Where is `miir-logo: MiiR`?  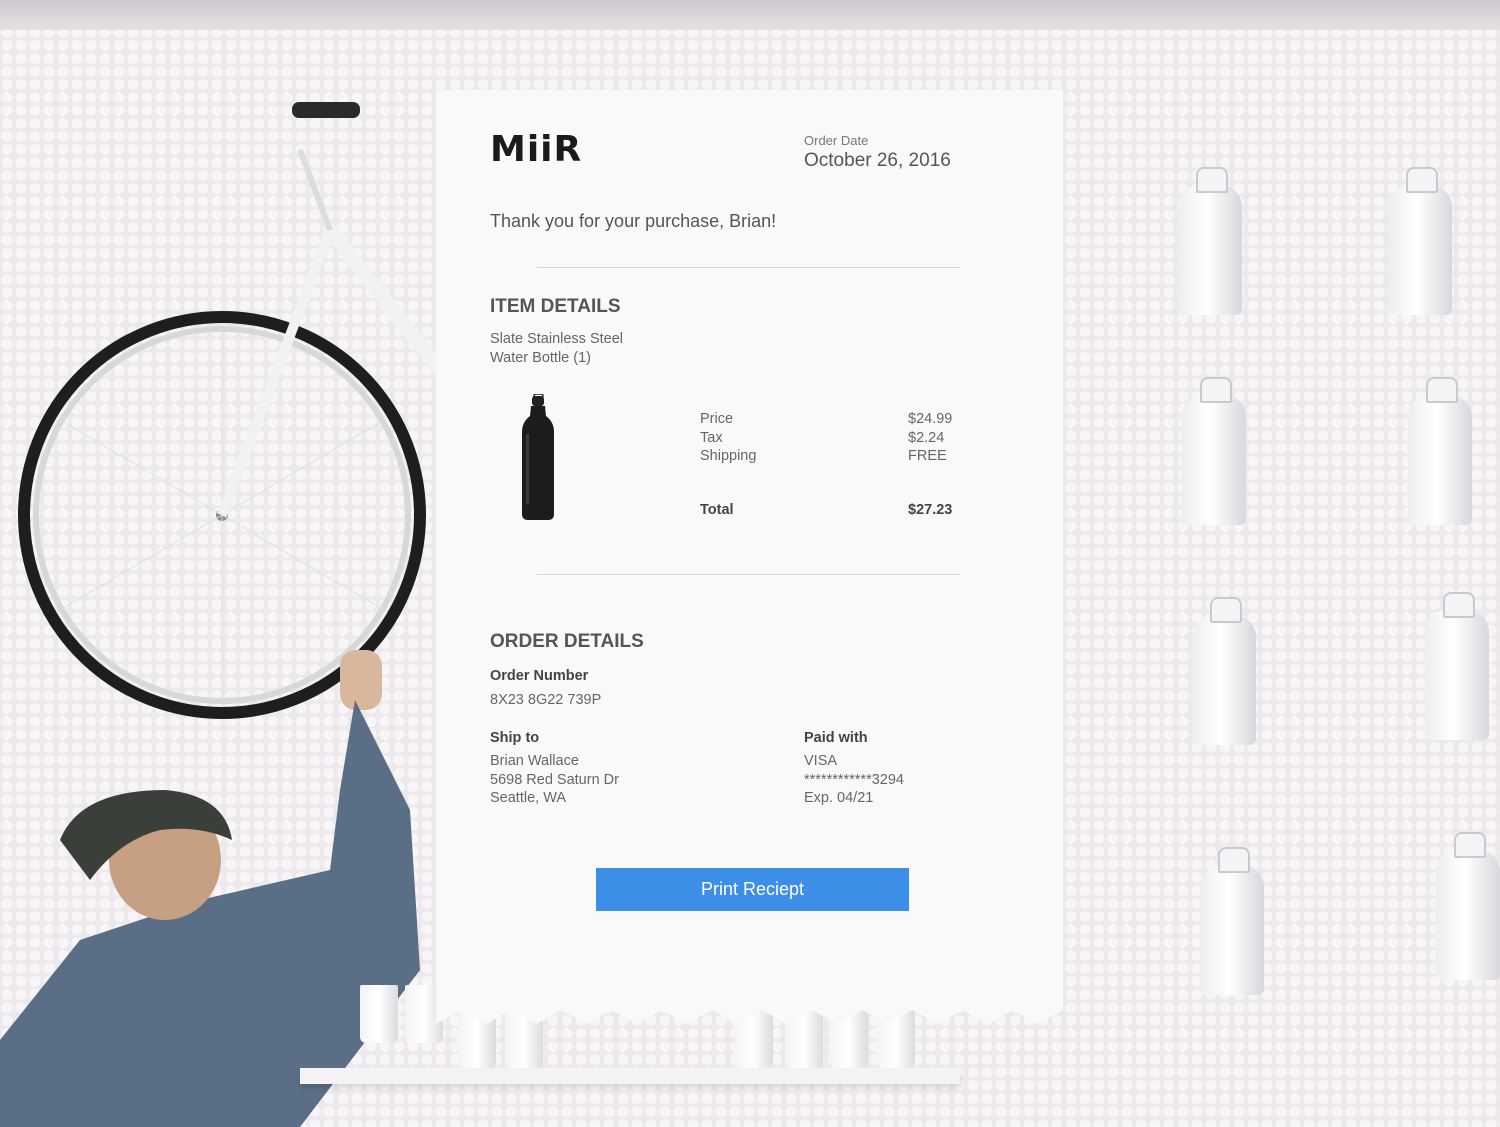
miir-logo: MiiR is located at coordinates (536, 149).